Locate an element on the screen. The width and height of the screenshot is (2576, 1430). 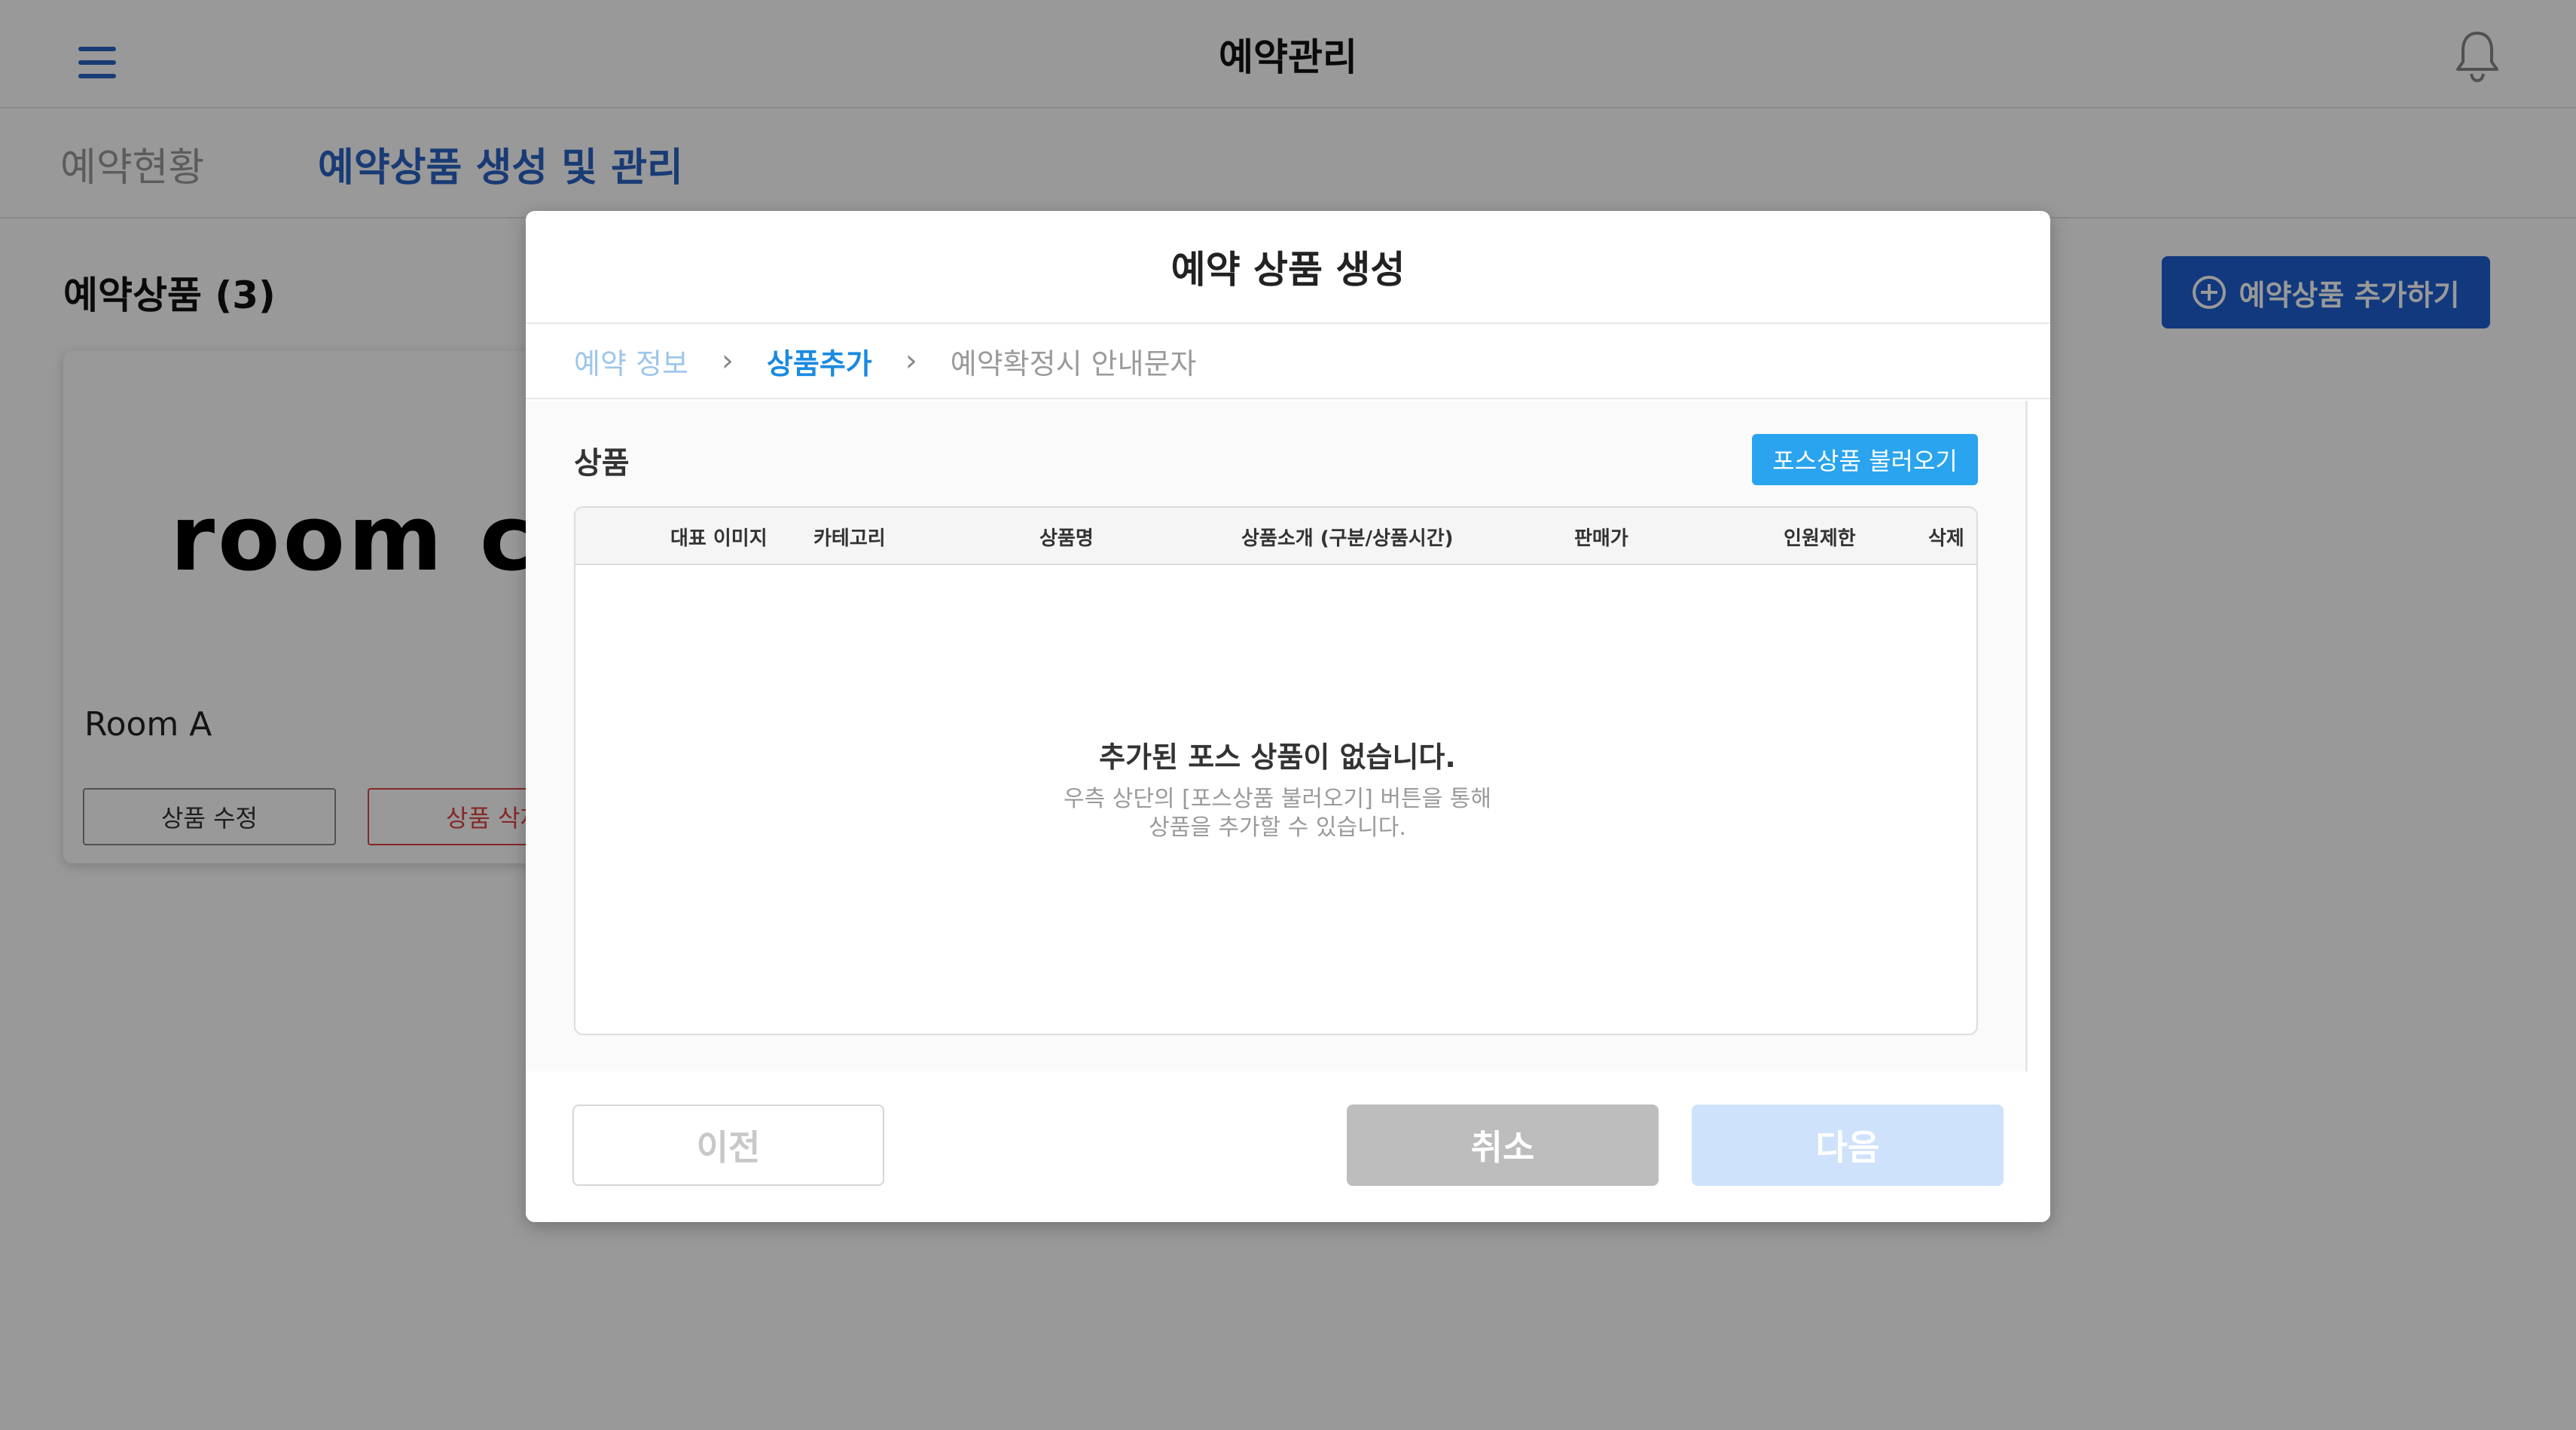
cancel-button: 취소 is located at coordinates (1503, 1145).